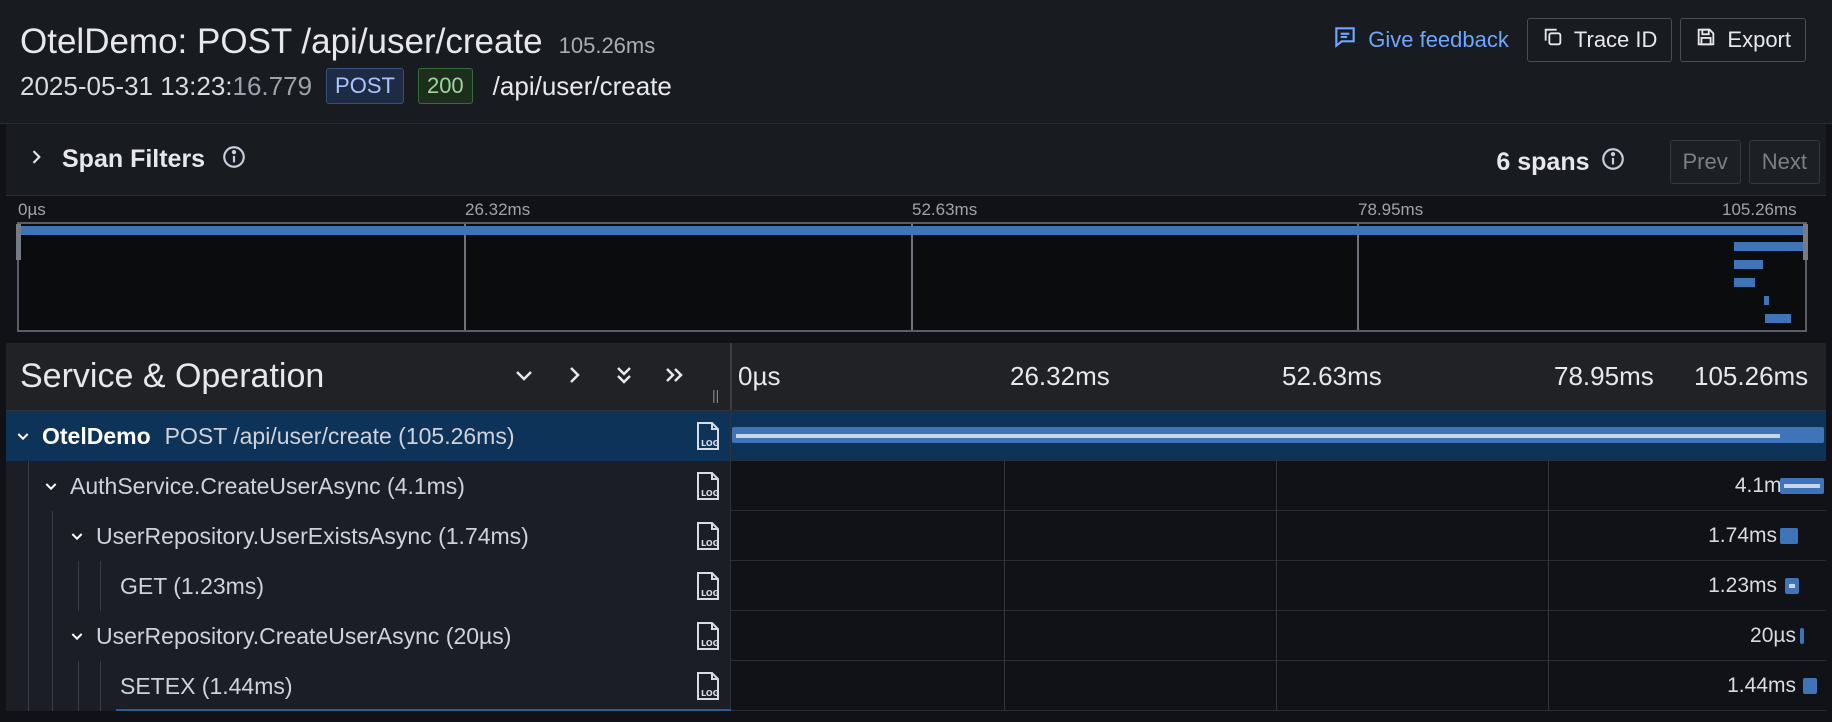 Image resolution: width=1832 pixels, height=722 pixels. I want to click on span-nav: 6 spans Prev Next, so click(1658, 162).